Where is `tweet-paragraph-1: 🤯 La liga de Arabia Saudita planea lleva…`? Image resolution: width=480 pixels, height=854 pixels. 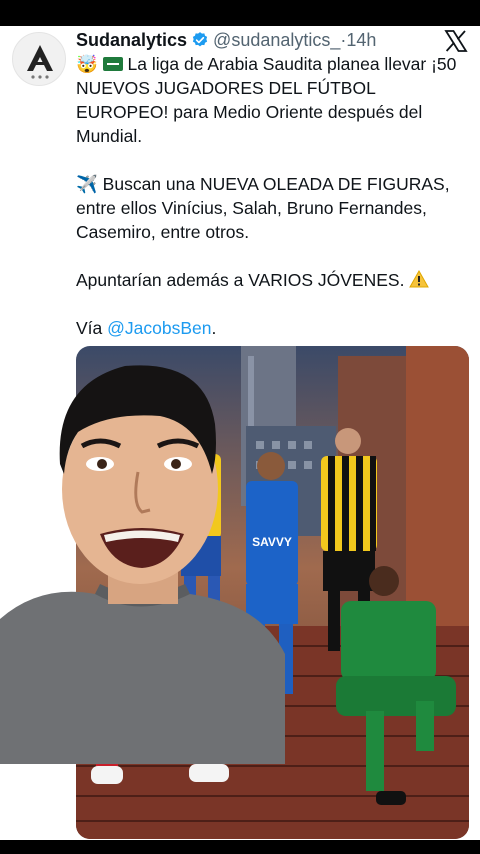 tweet-paragraph-1: 🤯 La liga de Arabia Saudita planea lleva… is located at coordinates (273, 100).